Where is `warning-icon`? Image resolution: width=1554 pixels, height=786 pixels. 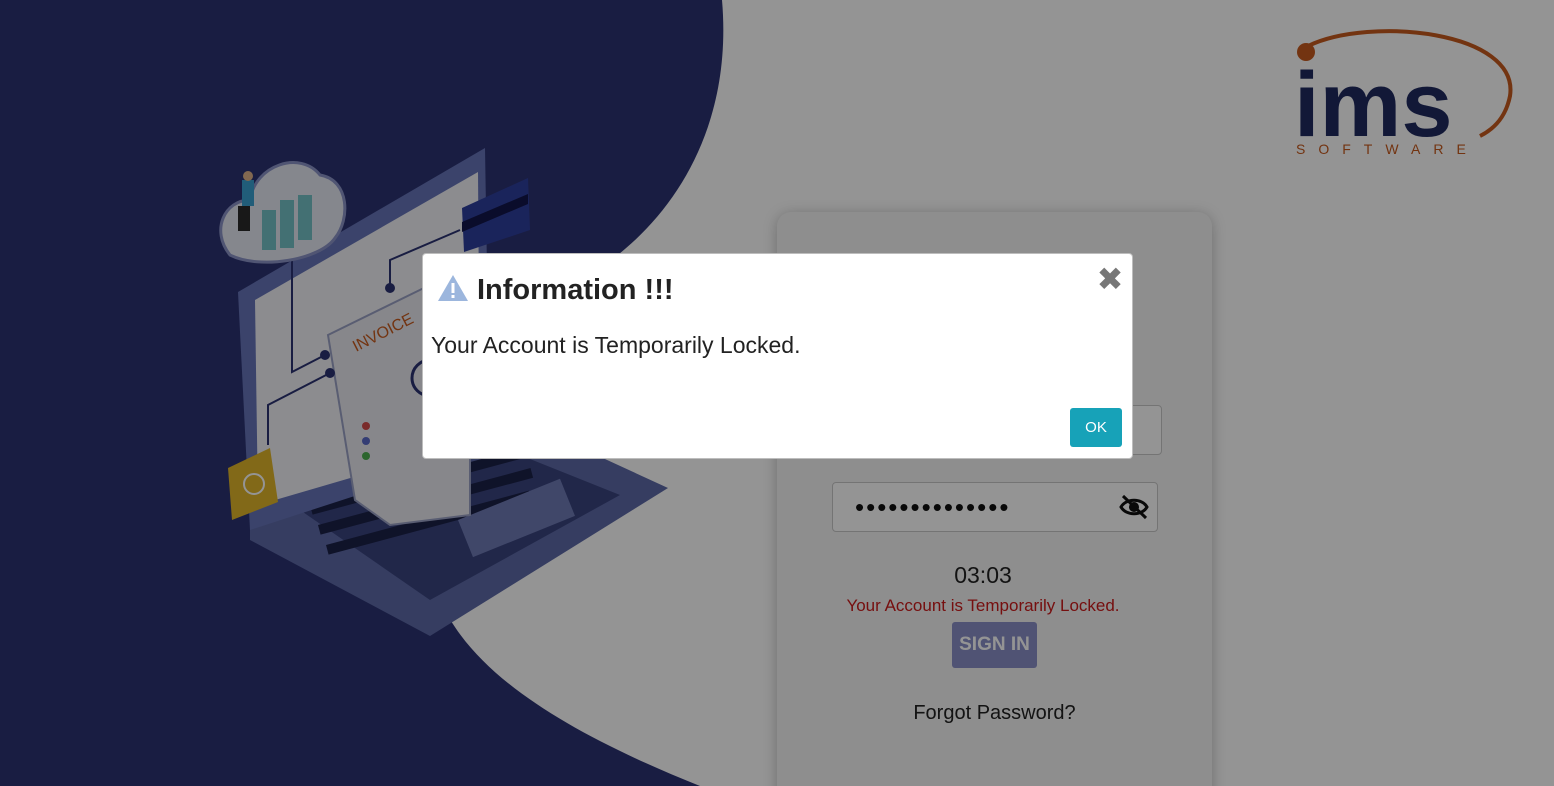 warning-icon is located at coordinates (453, 290).